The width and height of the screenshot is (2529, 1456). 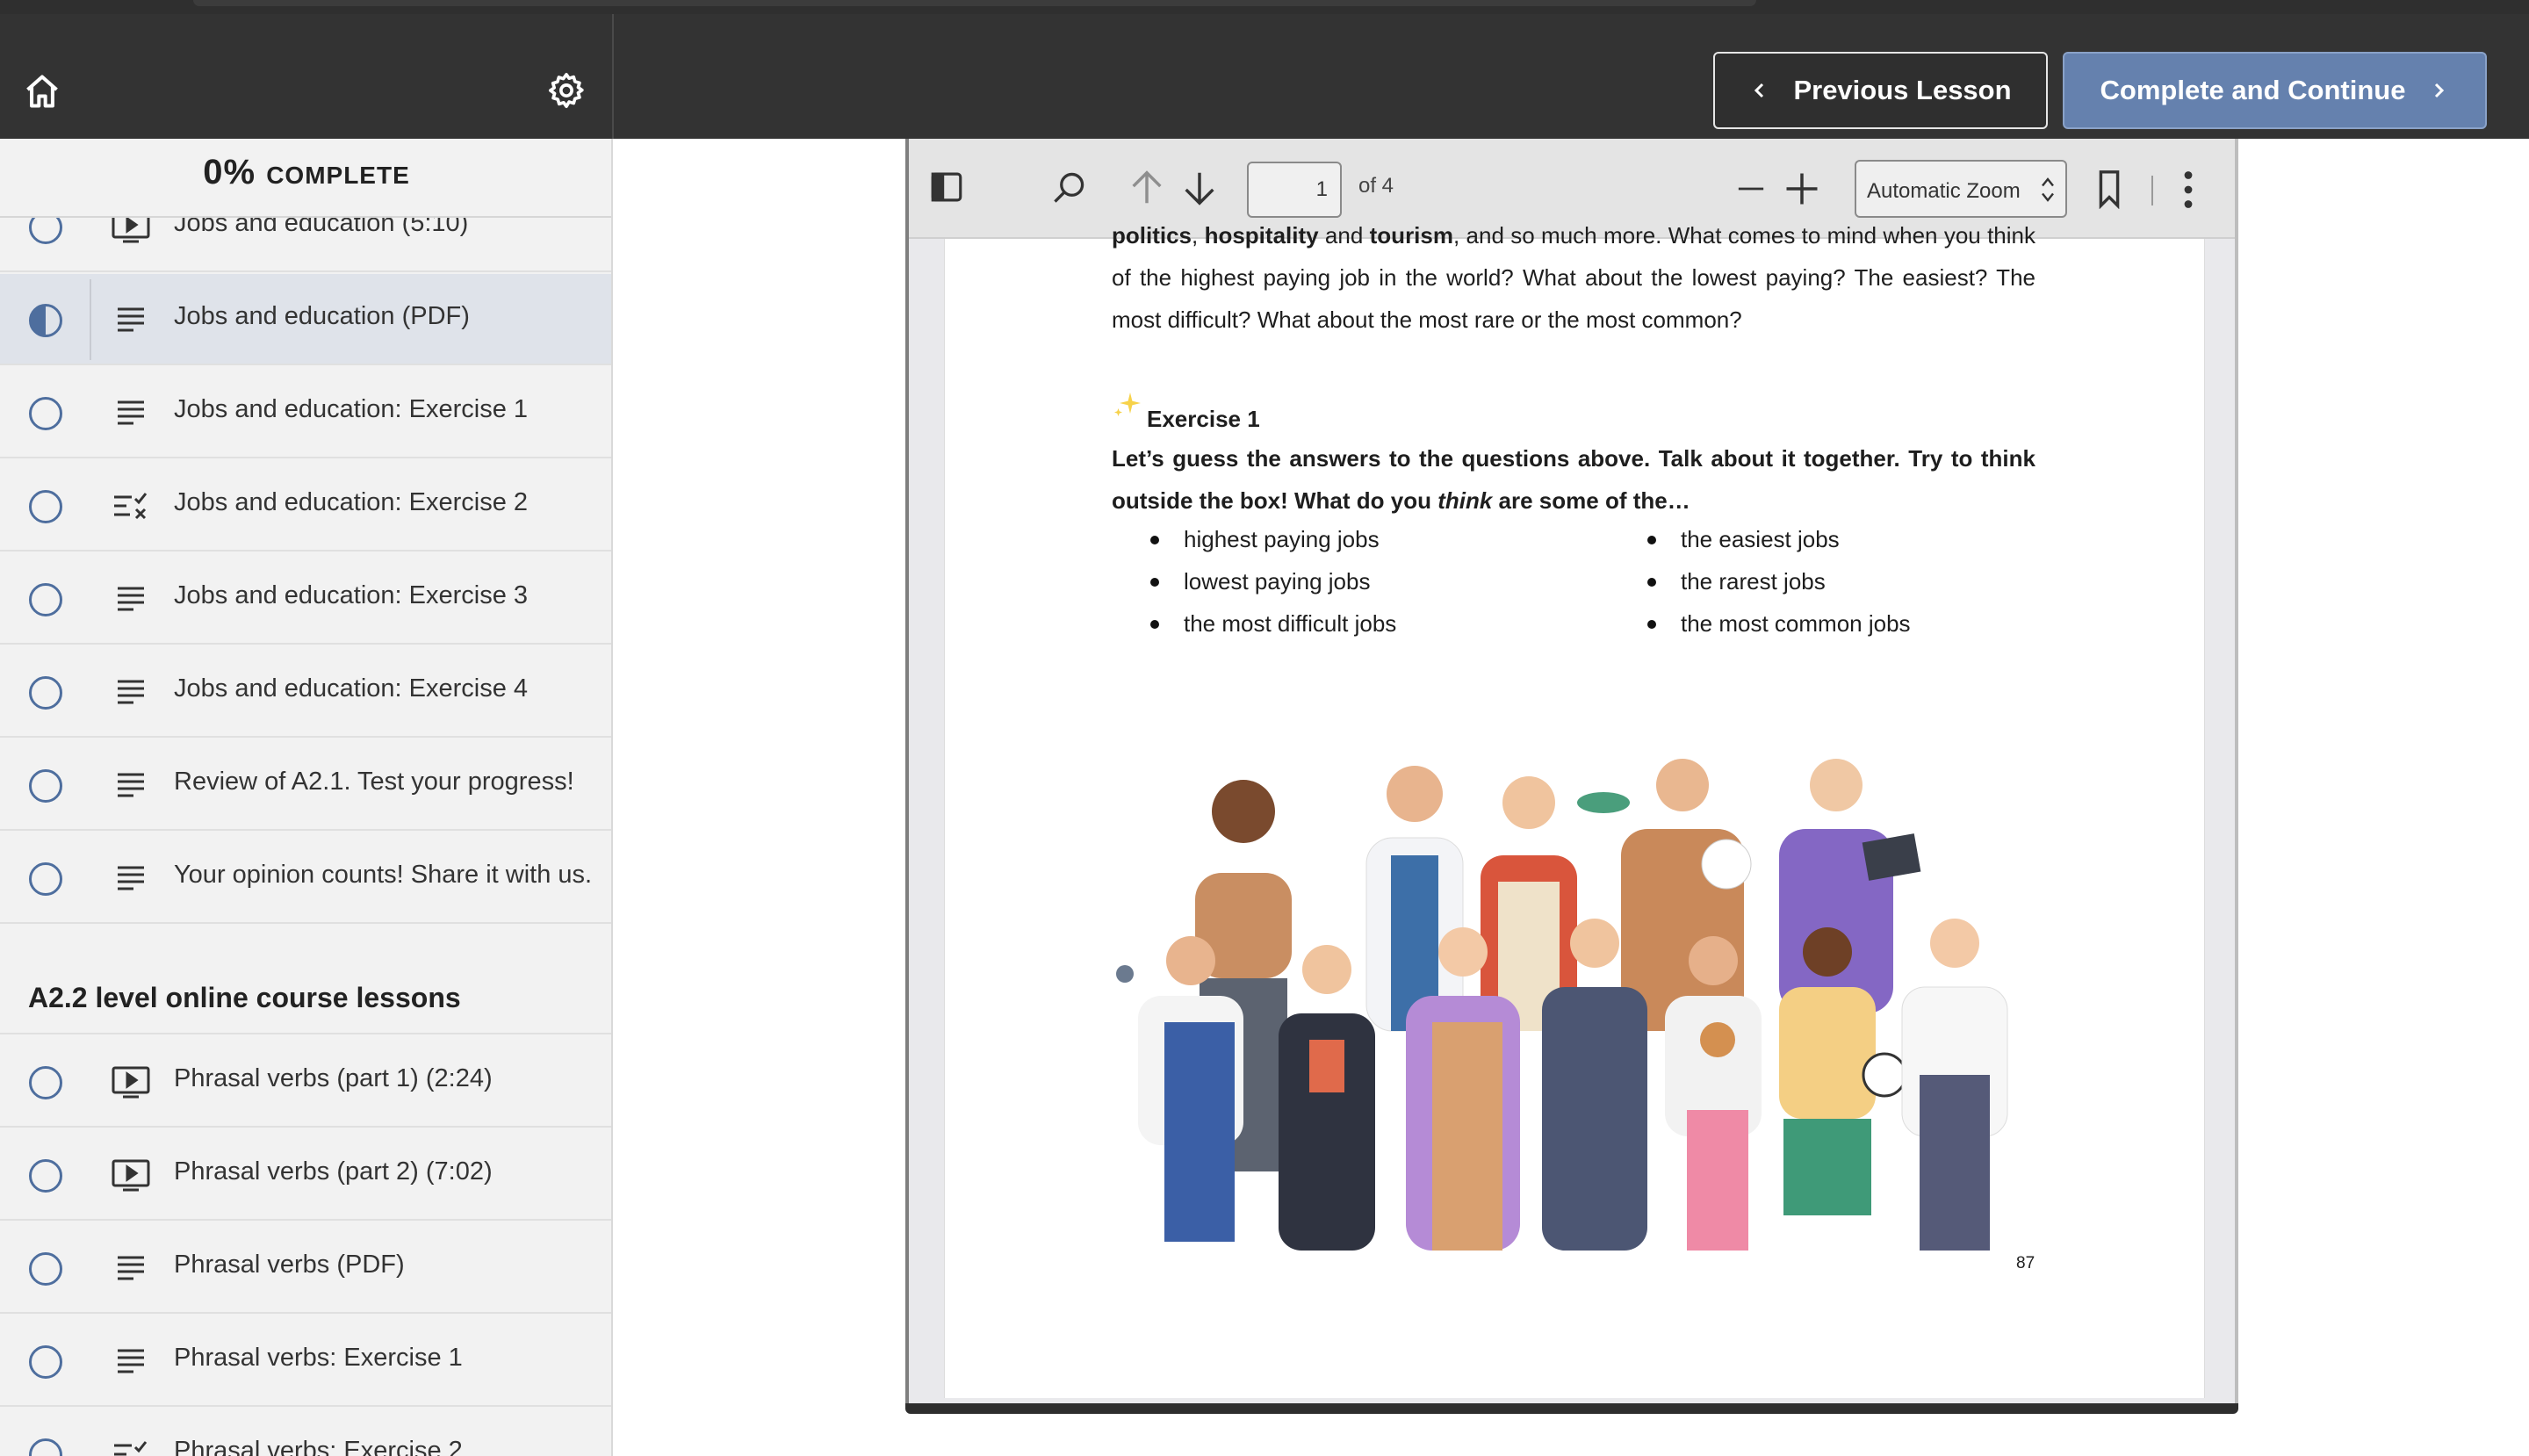 What do you see at coordinates (1199, 235) in the screenshot?
I see `intro-sep: ,` at bounding box center [1199, 235].